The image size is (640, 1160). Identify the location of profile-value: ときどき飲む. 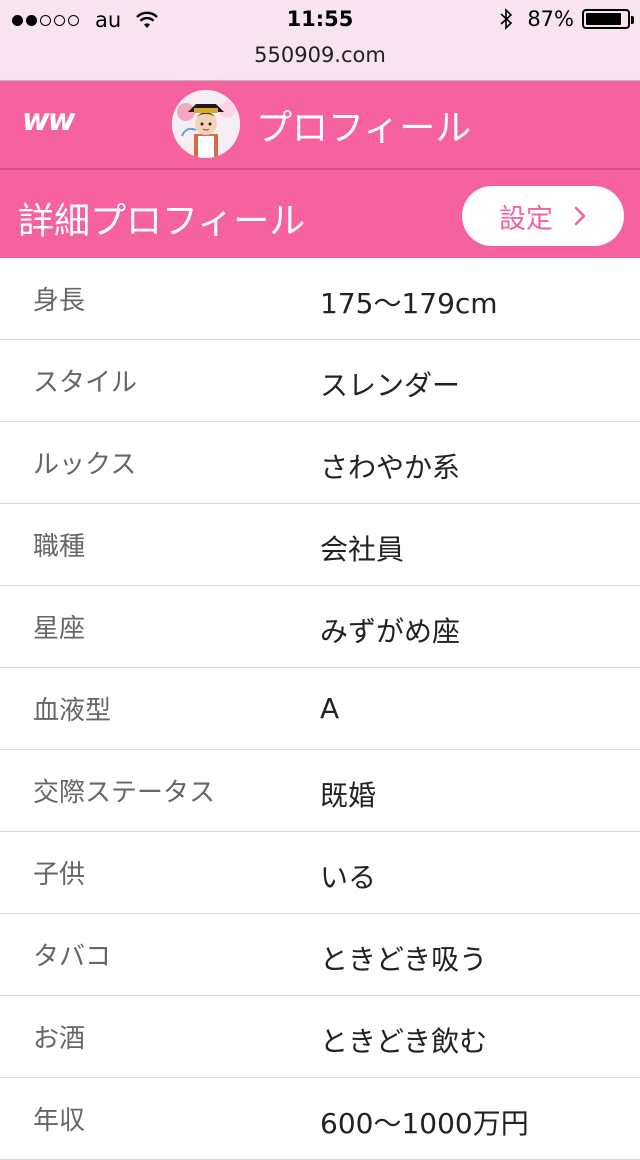
(404, 1041).